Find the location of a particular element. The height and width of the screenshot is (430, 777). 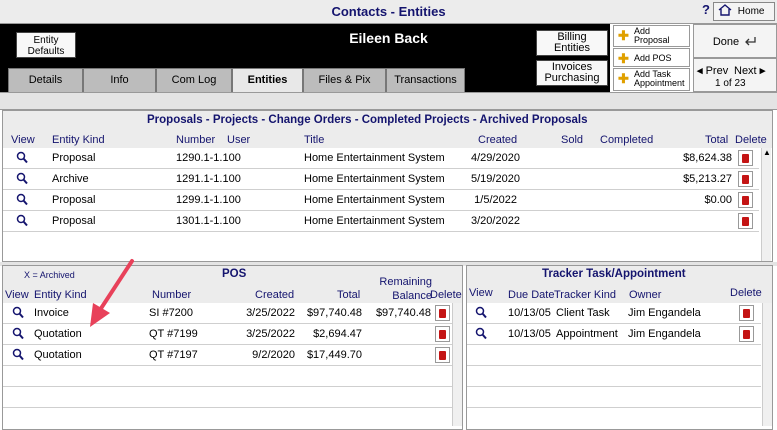

pos-scrollbar is located at coordinates (457, 364).